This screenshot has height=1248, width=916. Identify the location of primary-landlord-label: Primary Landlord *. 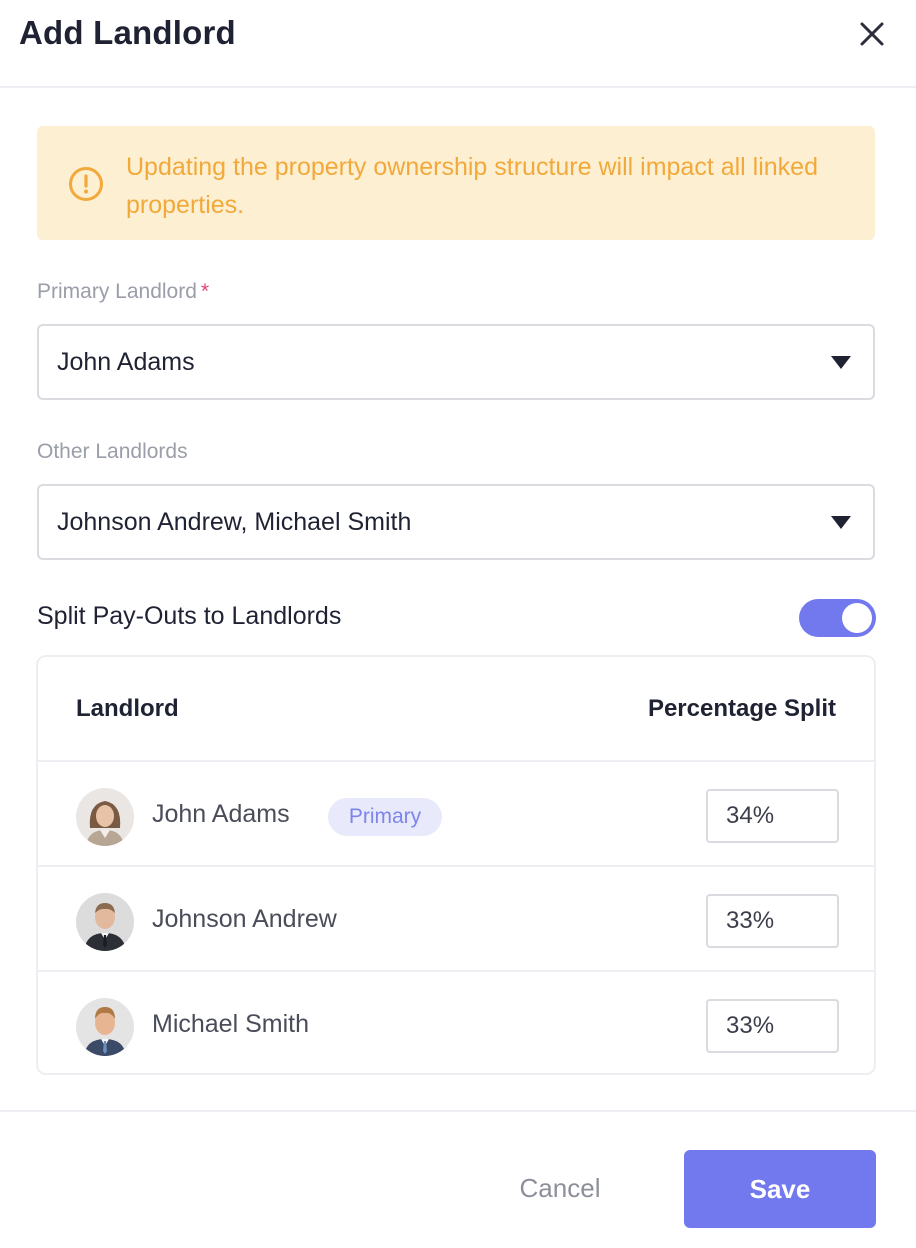
(123, 292).